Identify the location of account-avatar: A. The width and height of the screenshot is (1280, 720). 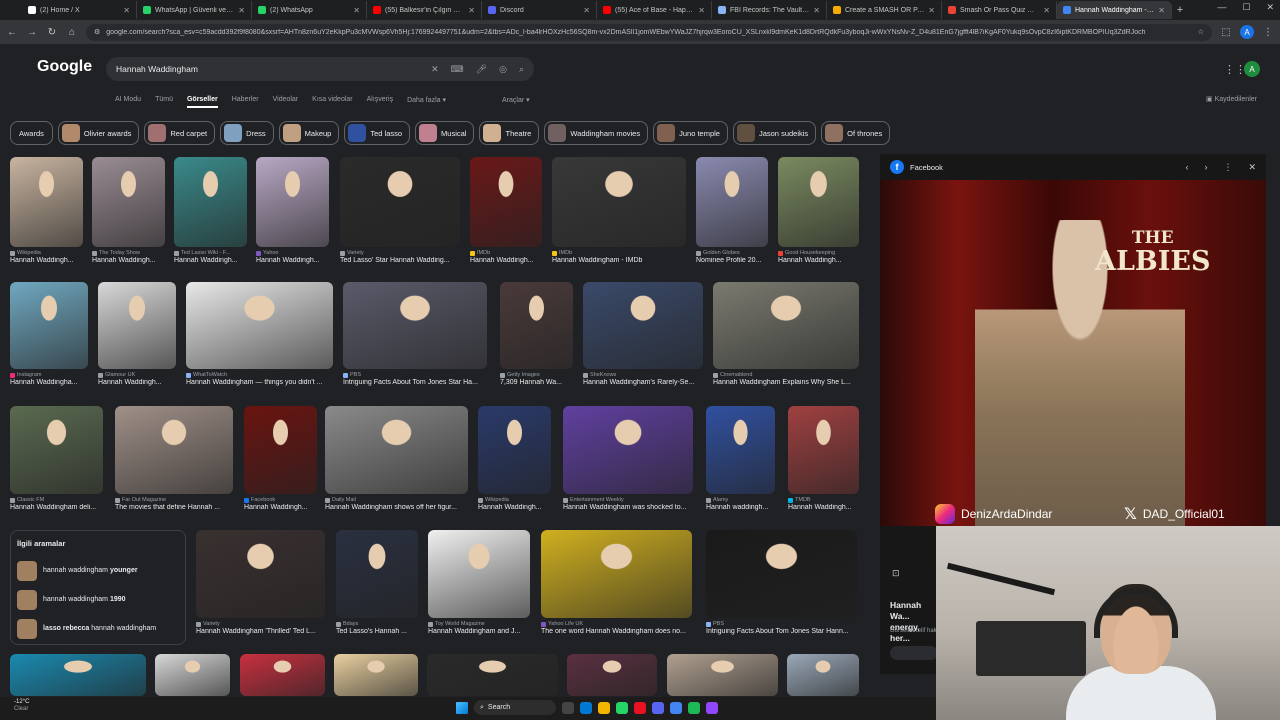
(1252, 69).